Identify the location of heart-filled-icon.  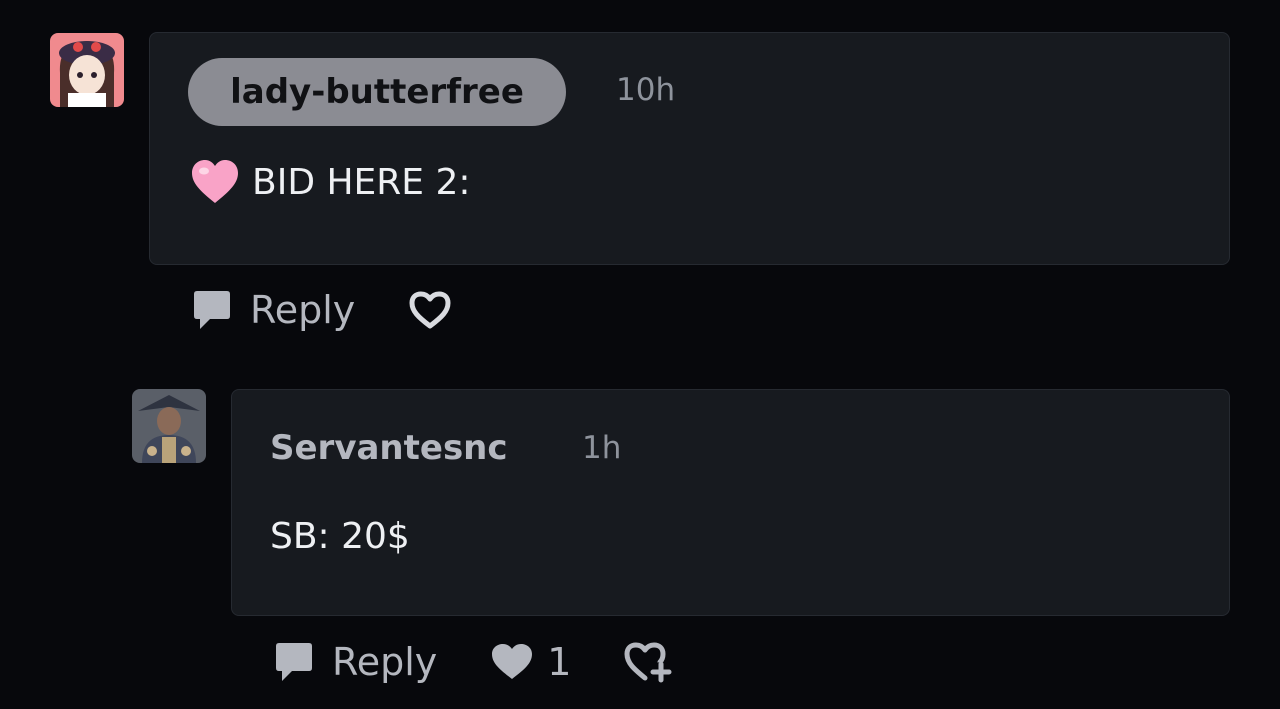
(512, 661).